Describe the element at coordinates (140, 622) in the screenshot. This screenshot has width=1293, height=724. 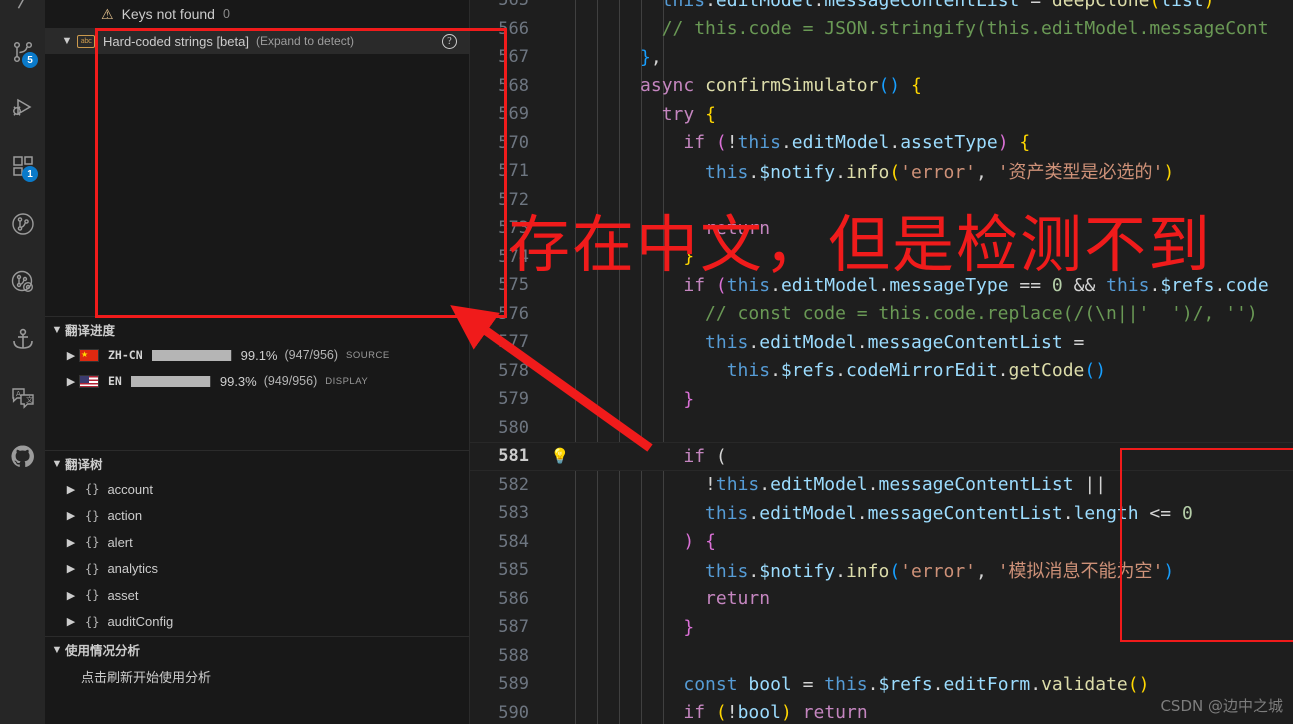
I see `tree-item-label: auditConfig` at that location.